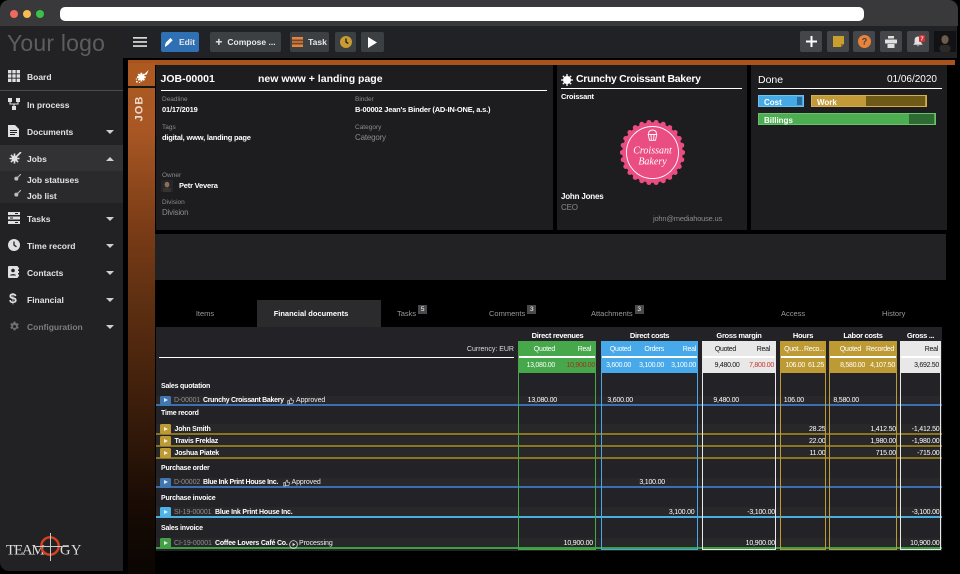 Image resolution: width=960 pixels, height=574 pixels. I want to click on svg-text: TEAM, so click(25, 551).